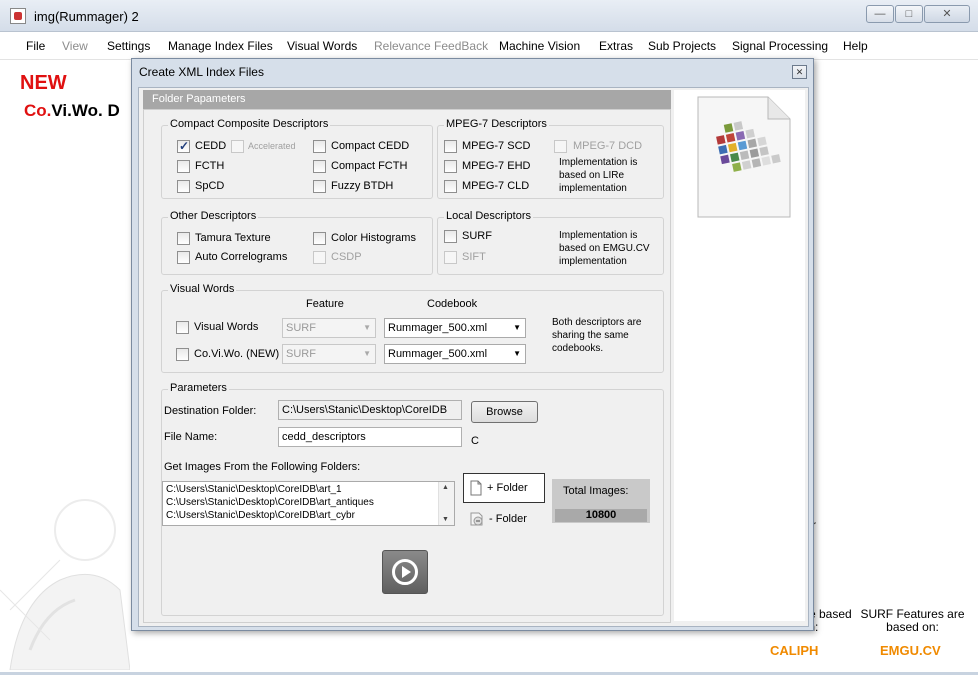 The width and height of the screenshot is (978, 675). What do you see at coordinates (213, 216) in the screenshot?
I see `other-descriptors-title: Other Descriptors` at bounding box center [213, 216].